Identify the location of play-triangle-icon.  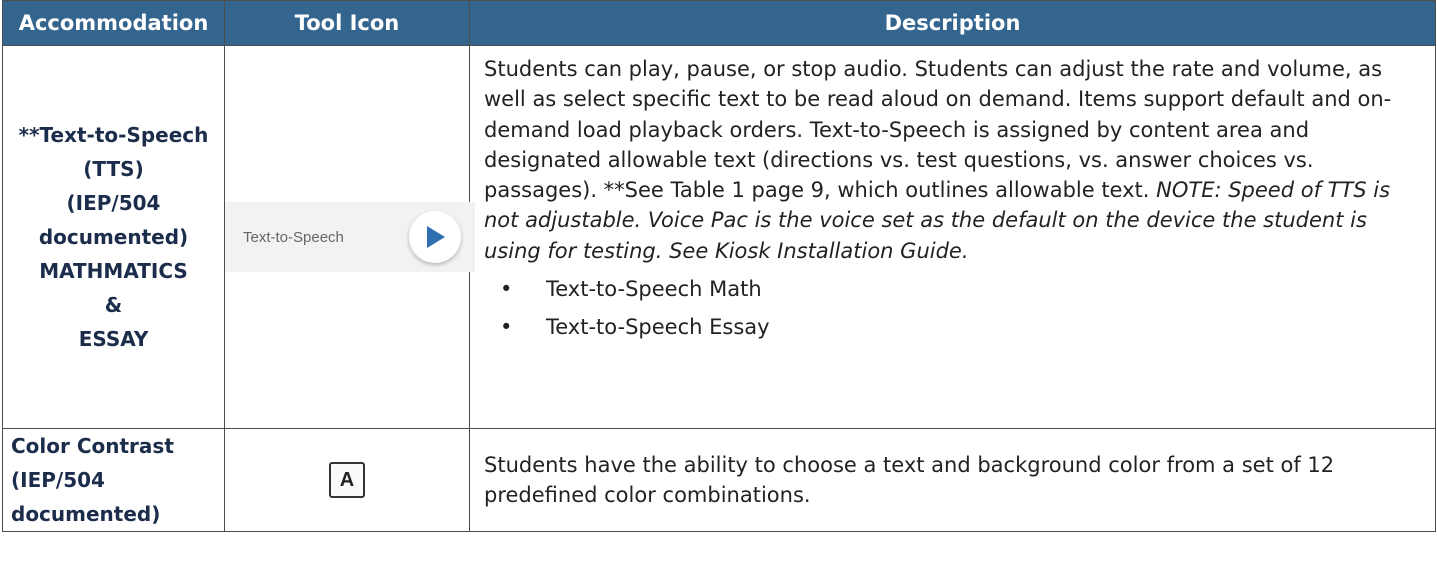
(436, 237).